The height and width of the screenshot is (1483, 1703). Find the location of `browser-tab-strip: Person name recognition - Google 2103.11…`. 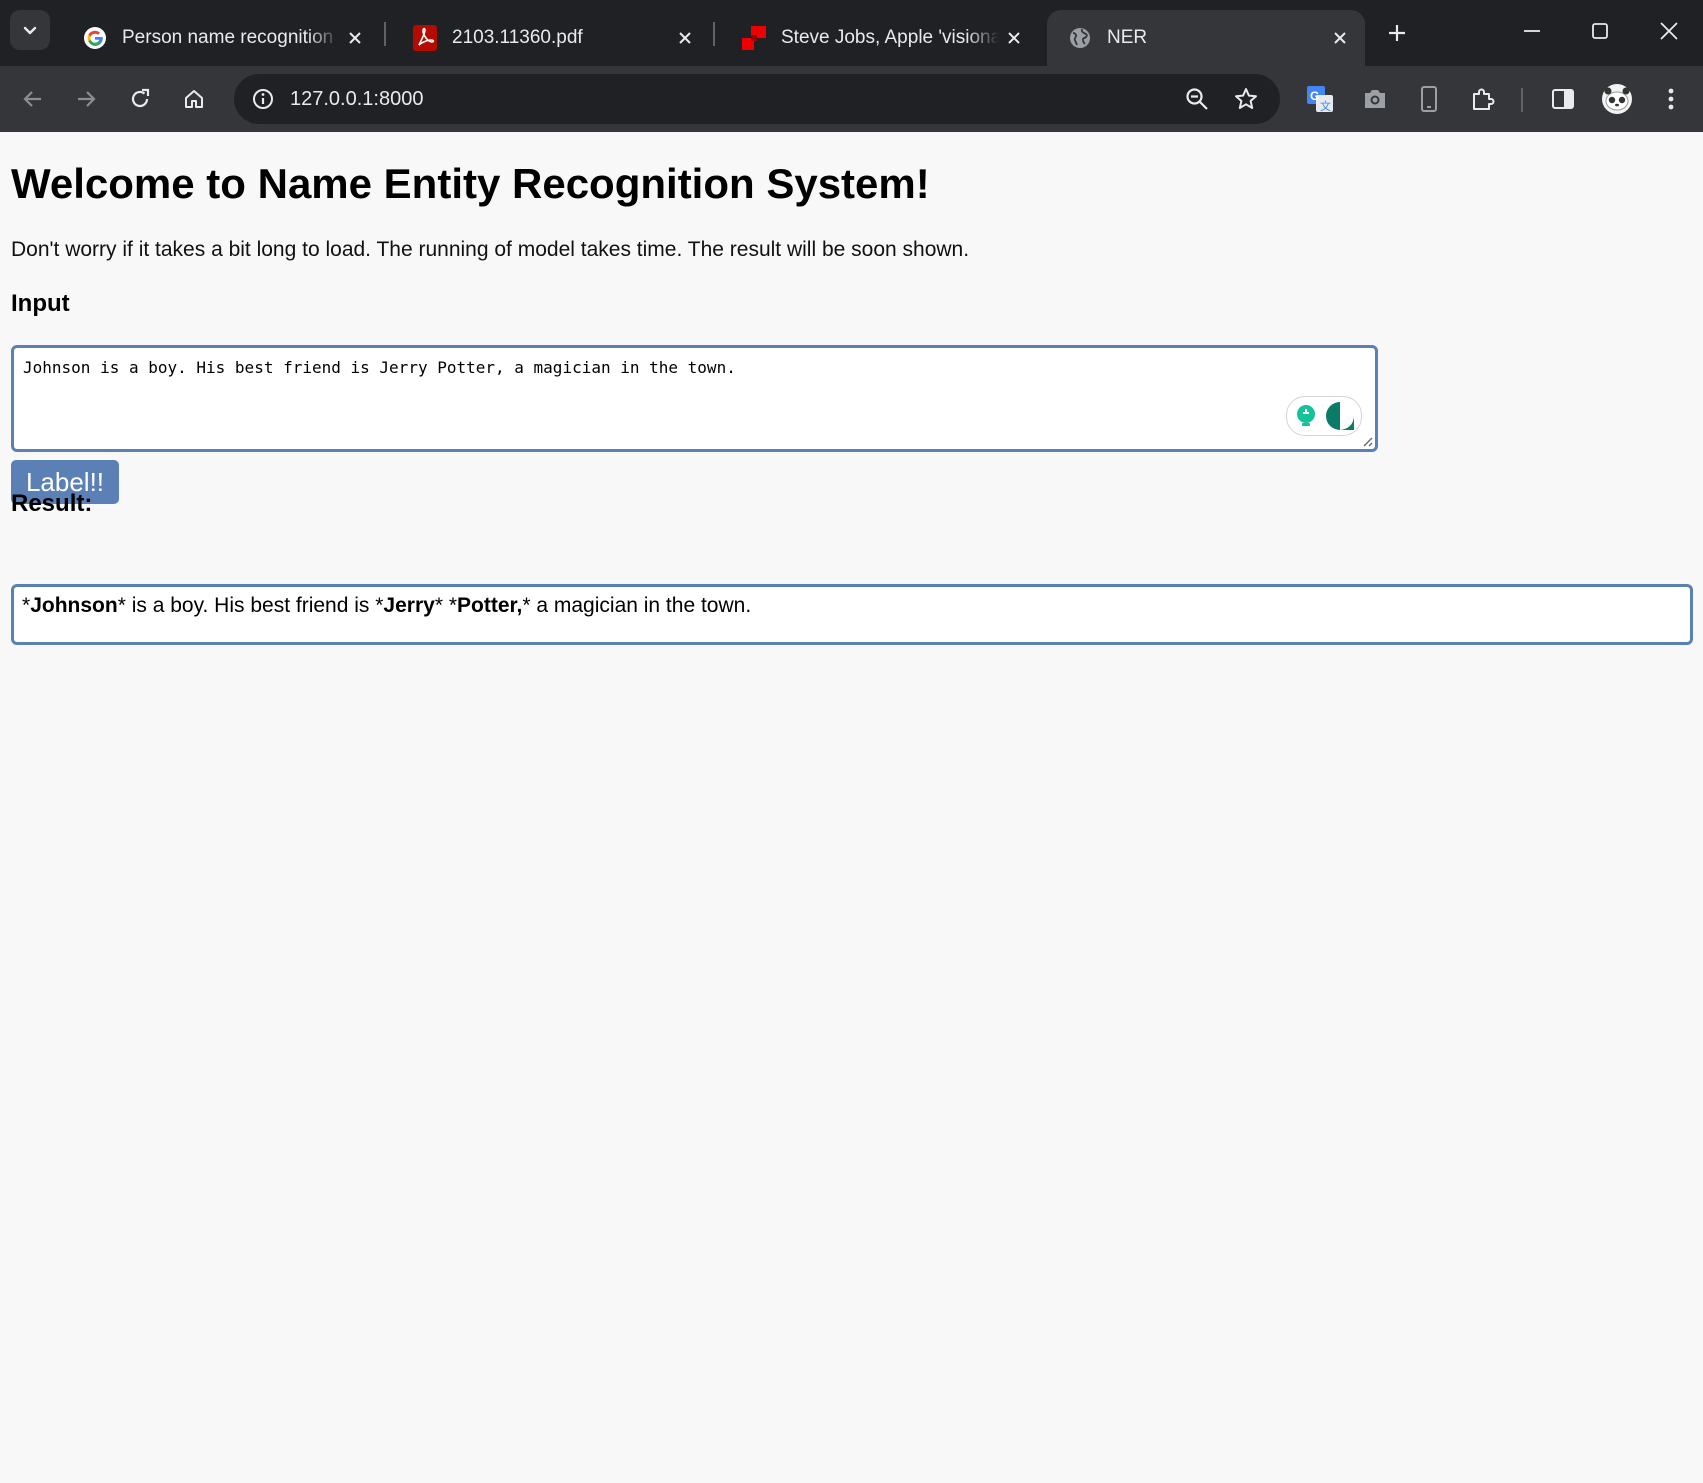

browser-tab-strip: Person name recognition - Google 2103.11… is located at coordinates (851, 33).